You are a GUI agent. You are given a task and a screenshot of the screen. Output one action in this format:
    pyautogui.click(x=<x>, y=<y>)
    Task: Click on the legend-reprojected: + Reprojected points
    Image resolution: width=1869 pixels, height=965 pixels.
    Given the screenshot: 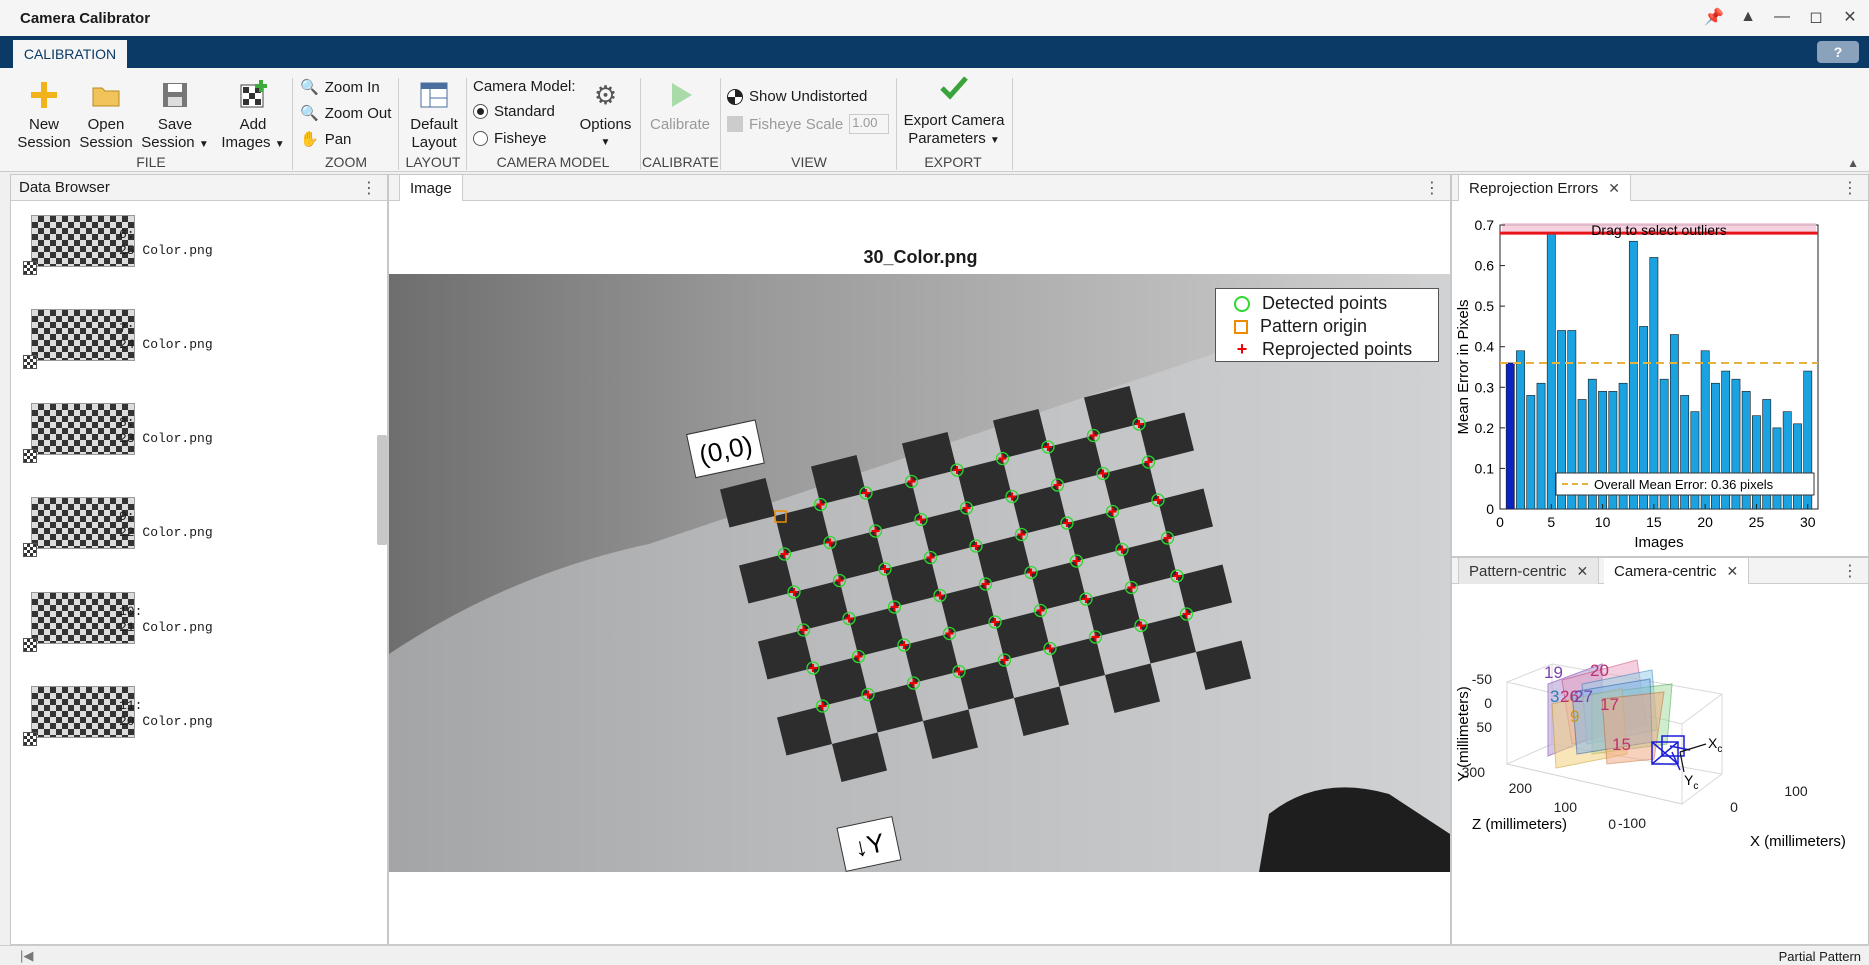 What is the action you would take?
    pyautogui.click(x=1323, y=349)
    